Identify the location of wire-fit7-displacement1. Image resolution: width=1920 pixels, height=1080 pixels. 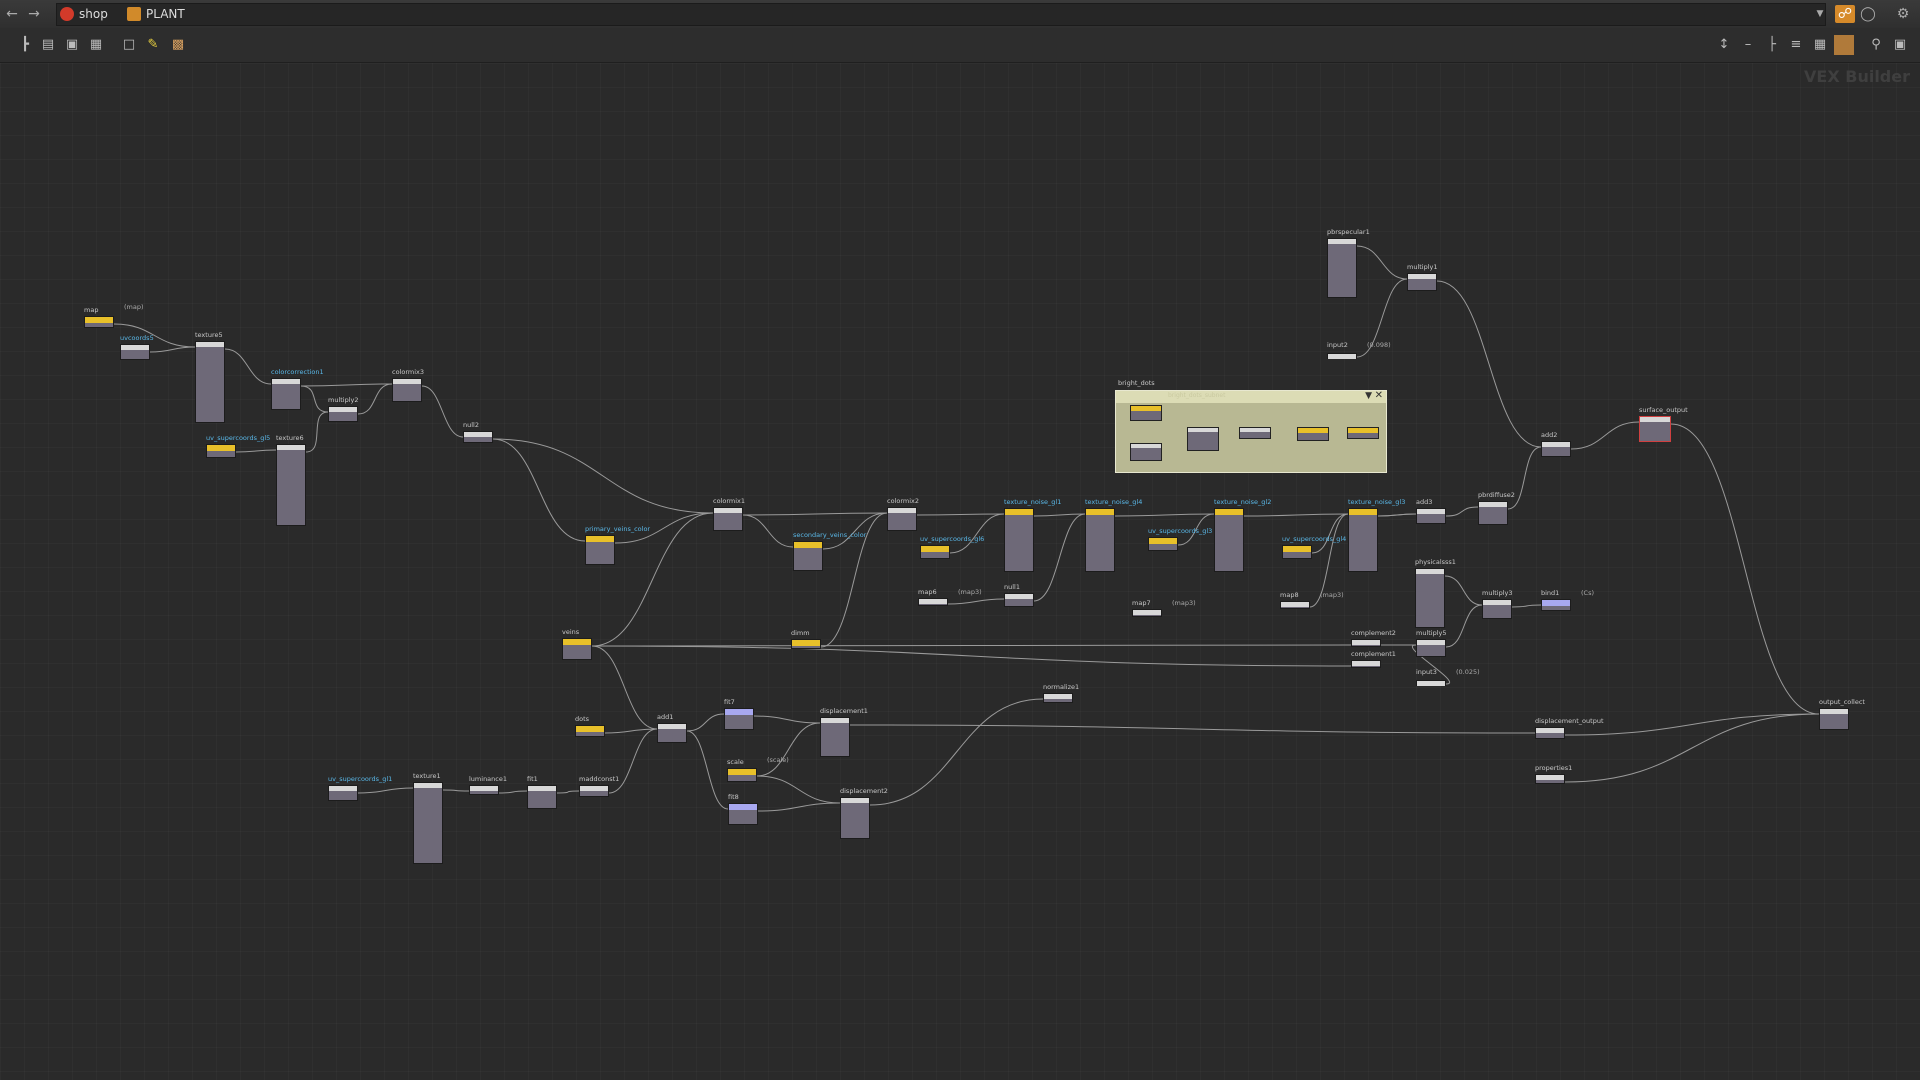
(787, 719).